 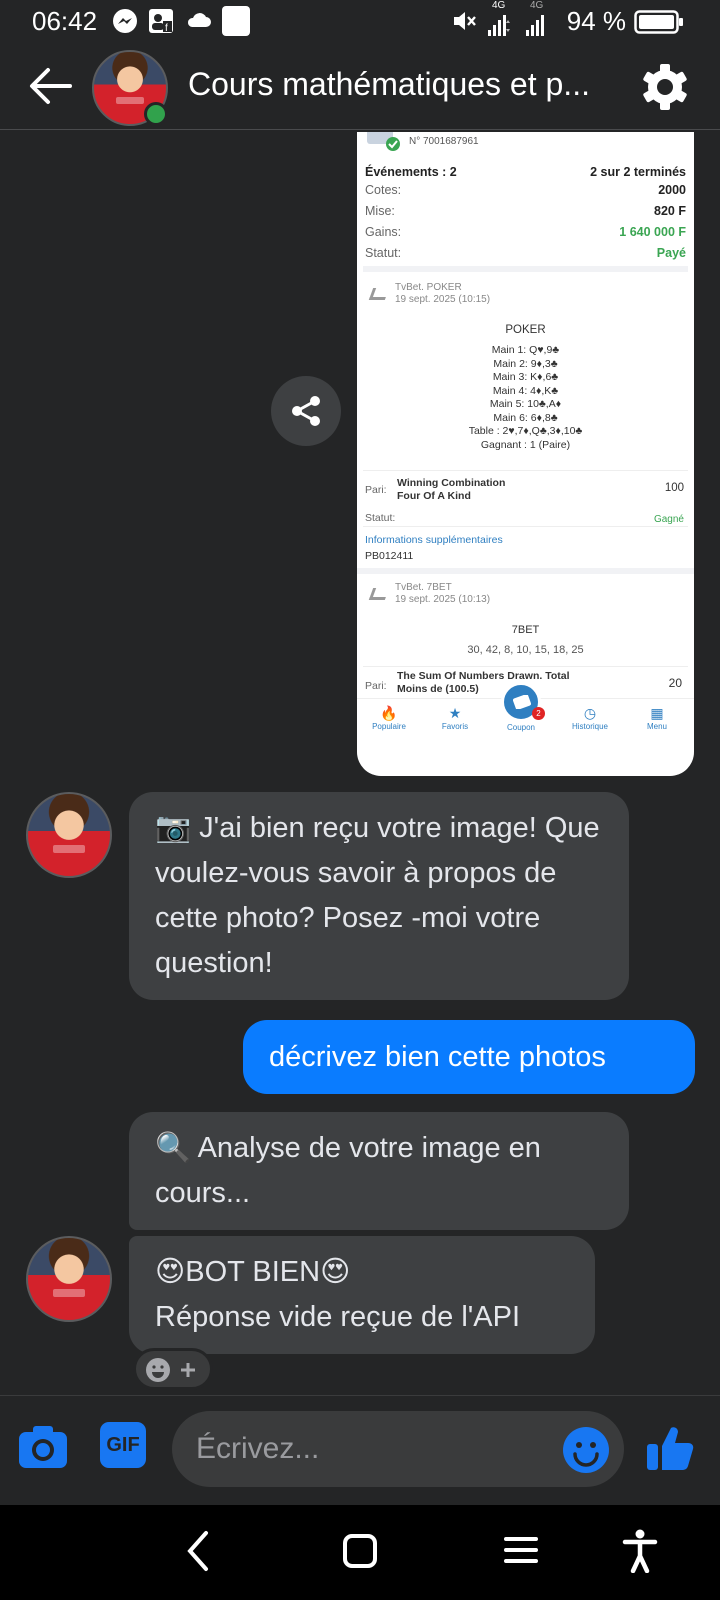 What do you see at coordinates (362, 1295) in the screenshot?
I see `message-bubble: 😍BOT BIEN😍 Réponse vide reçue de l'API` at bounding box center [362, 1295].